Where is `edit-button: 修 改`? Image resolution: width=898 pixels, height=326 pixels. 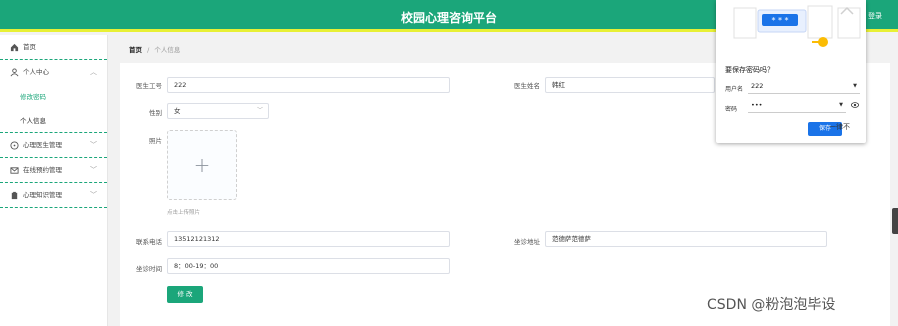
edit-button: 修 改 is located at coordinates (185, 294).